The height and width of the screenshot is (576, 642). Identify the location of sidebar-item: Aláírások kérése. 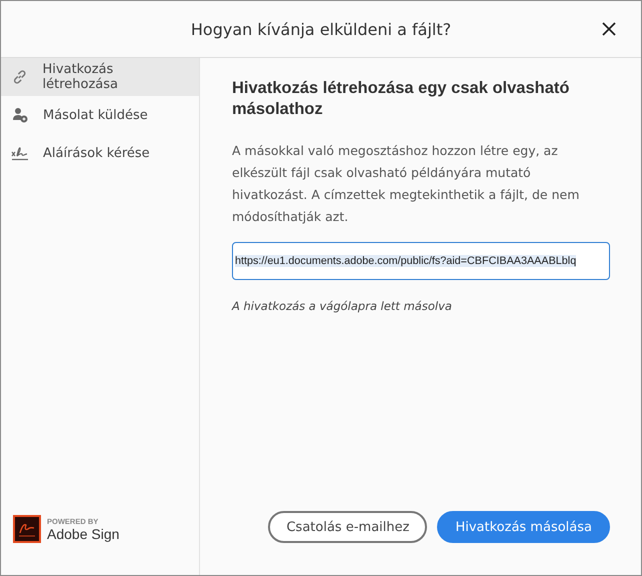
(100, 153).